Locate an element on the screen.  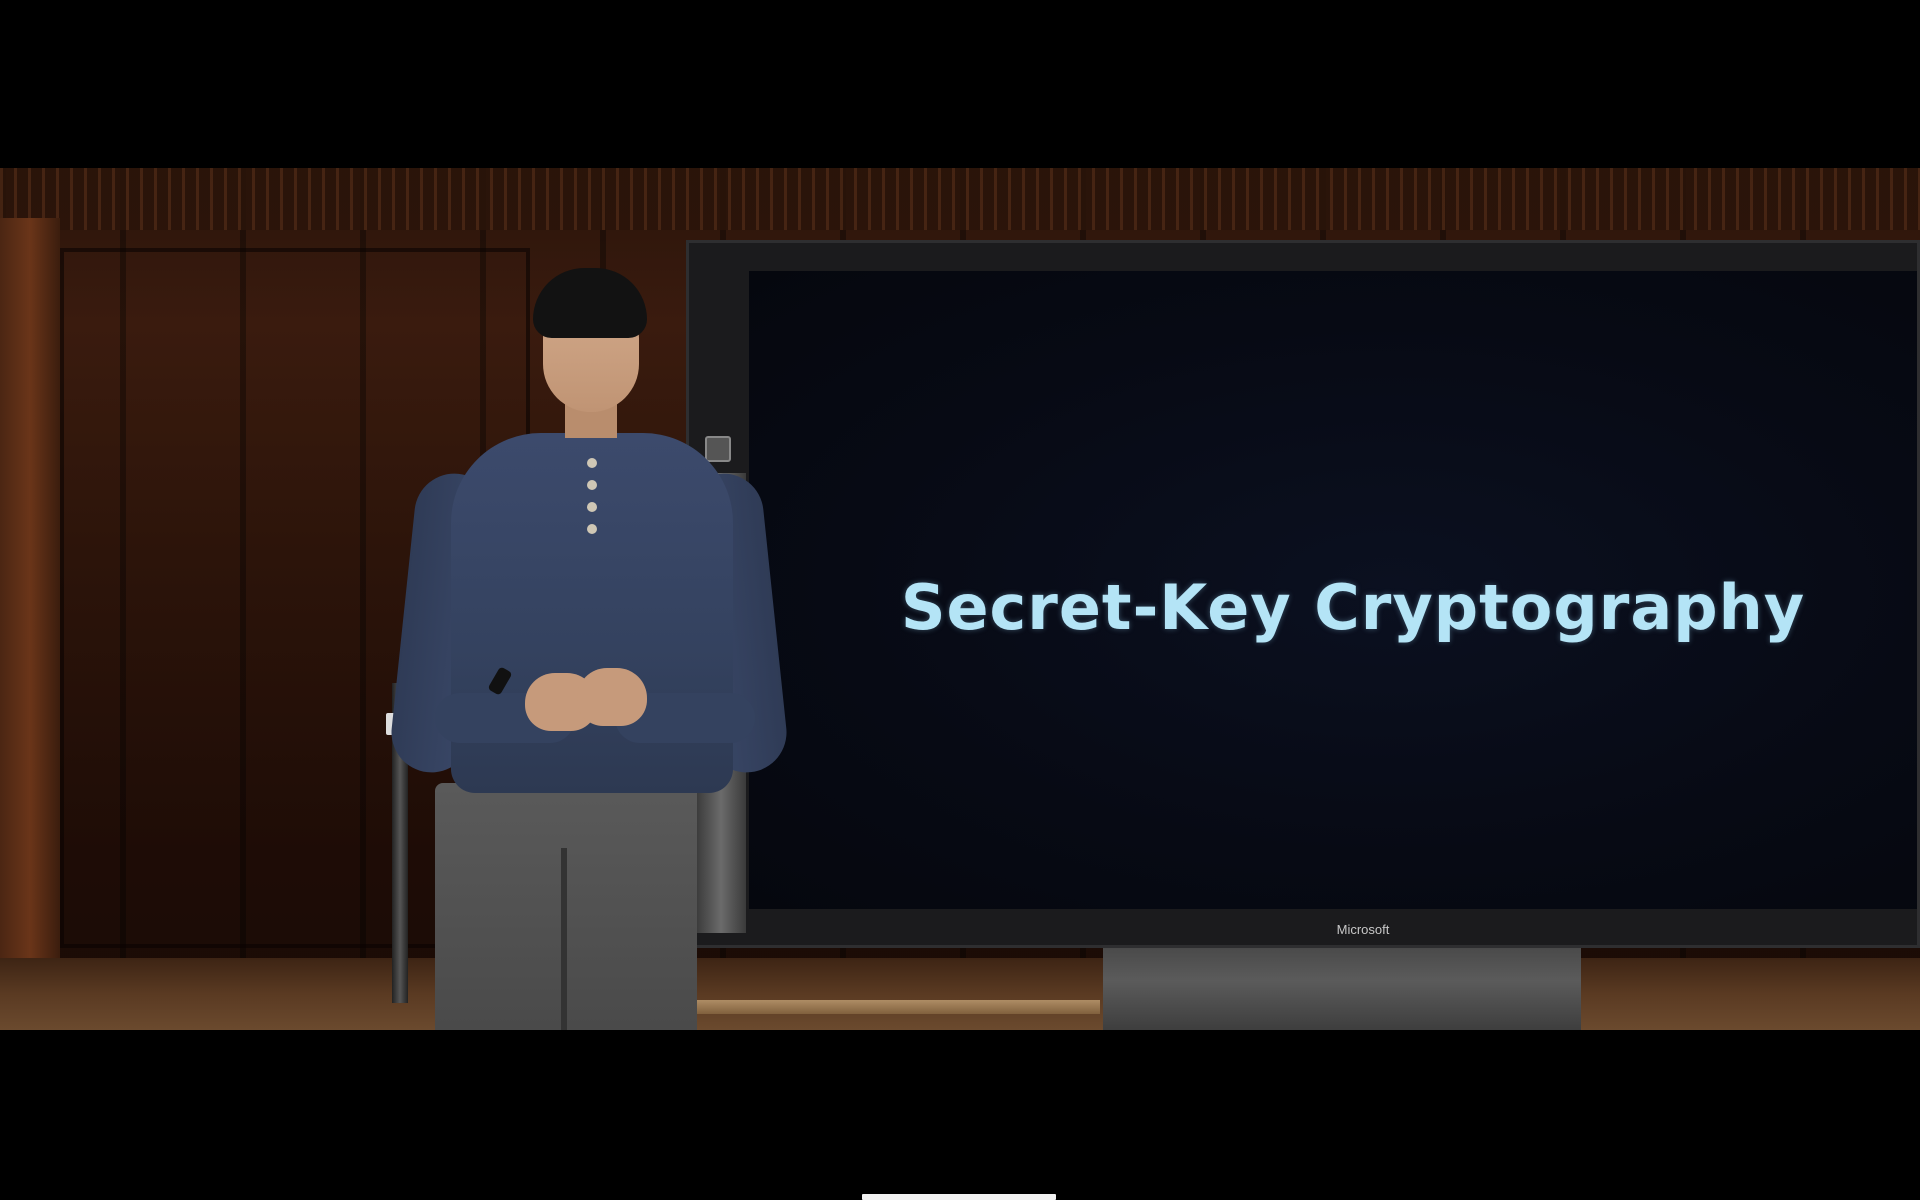
presenter-hand-right is located at coordinates (612, 697).